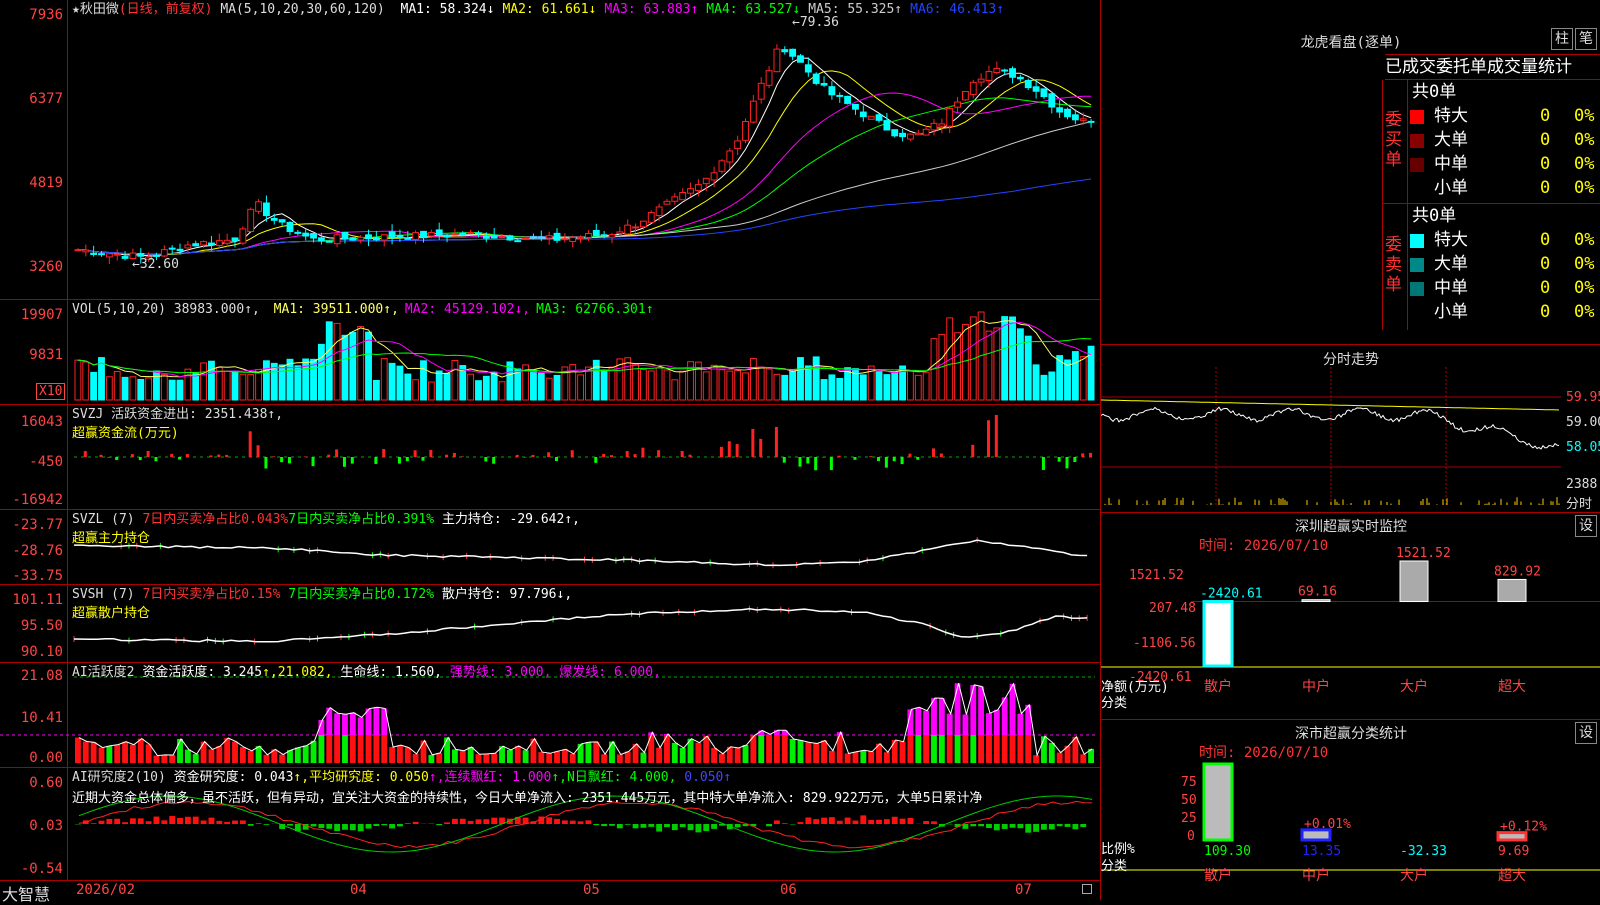  I want to click on classify-cat: 超大, so click(1512, 876).